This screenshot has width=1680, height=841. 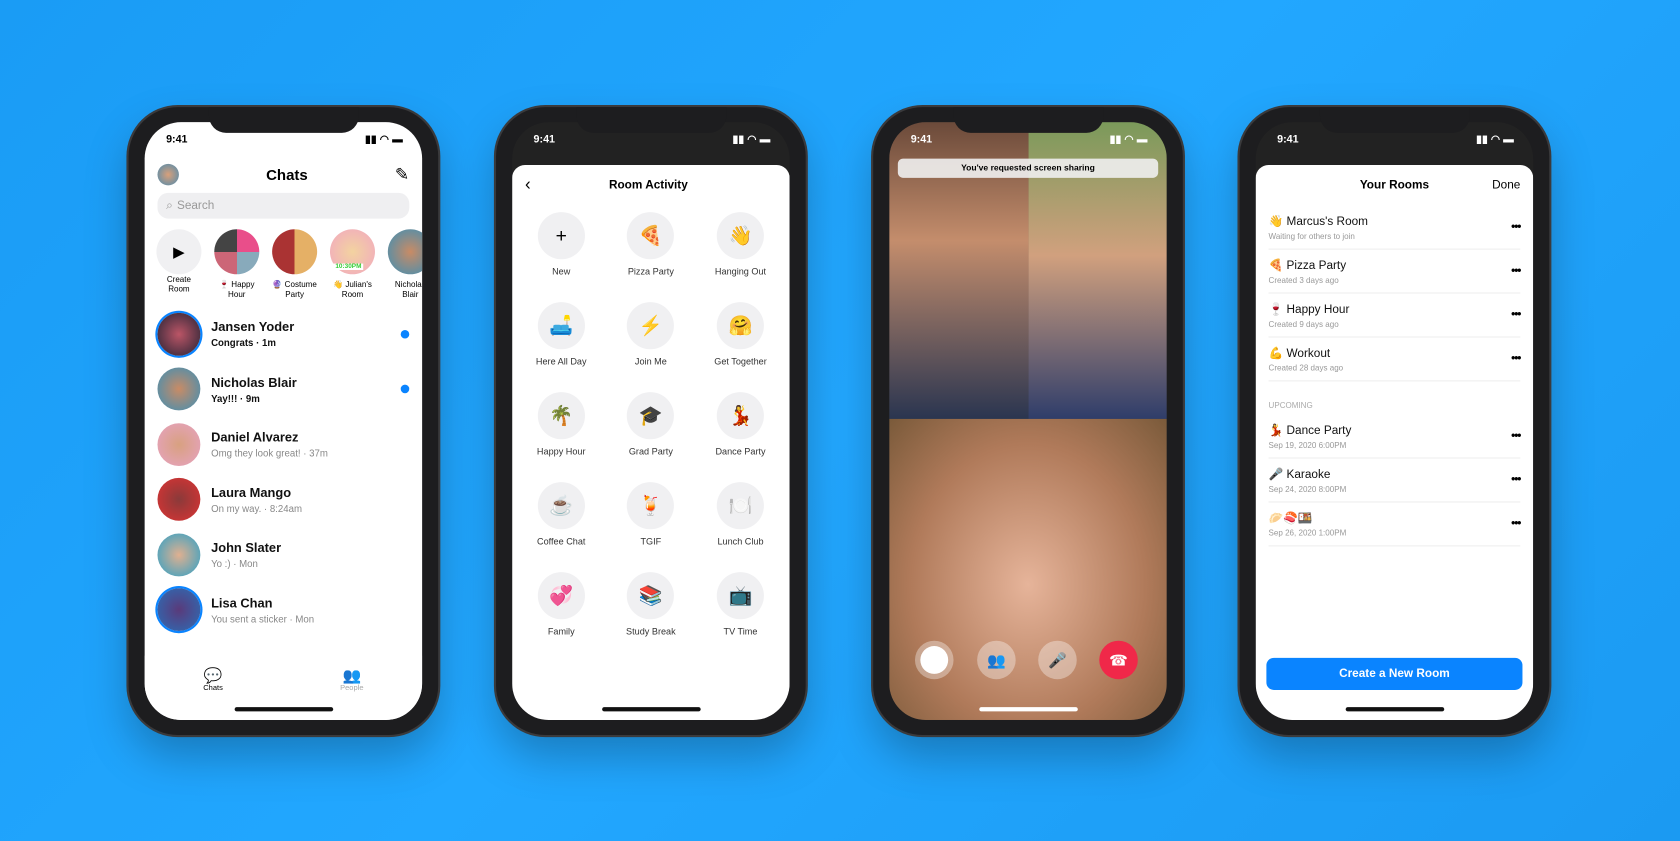 What do you see at coordinates (352, 675) in the screenshot?
I see `people-icon: 👥` at bounding box center [352, 675].